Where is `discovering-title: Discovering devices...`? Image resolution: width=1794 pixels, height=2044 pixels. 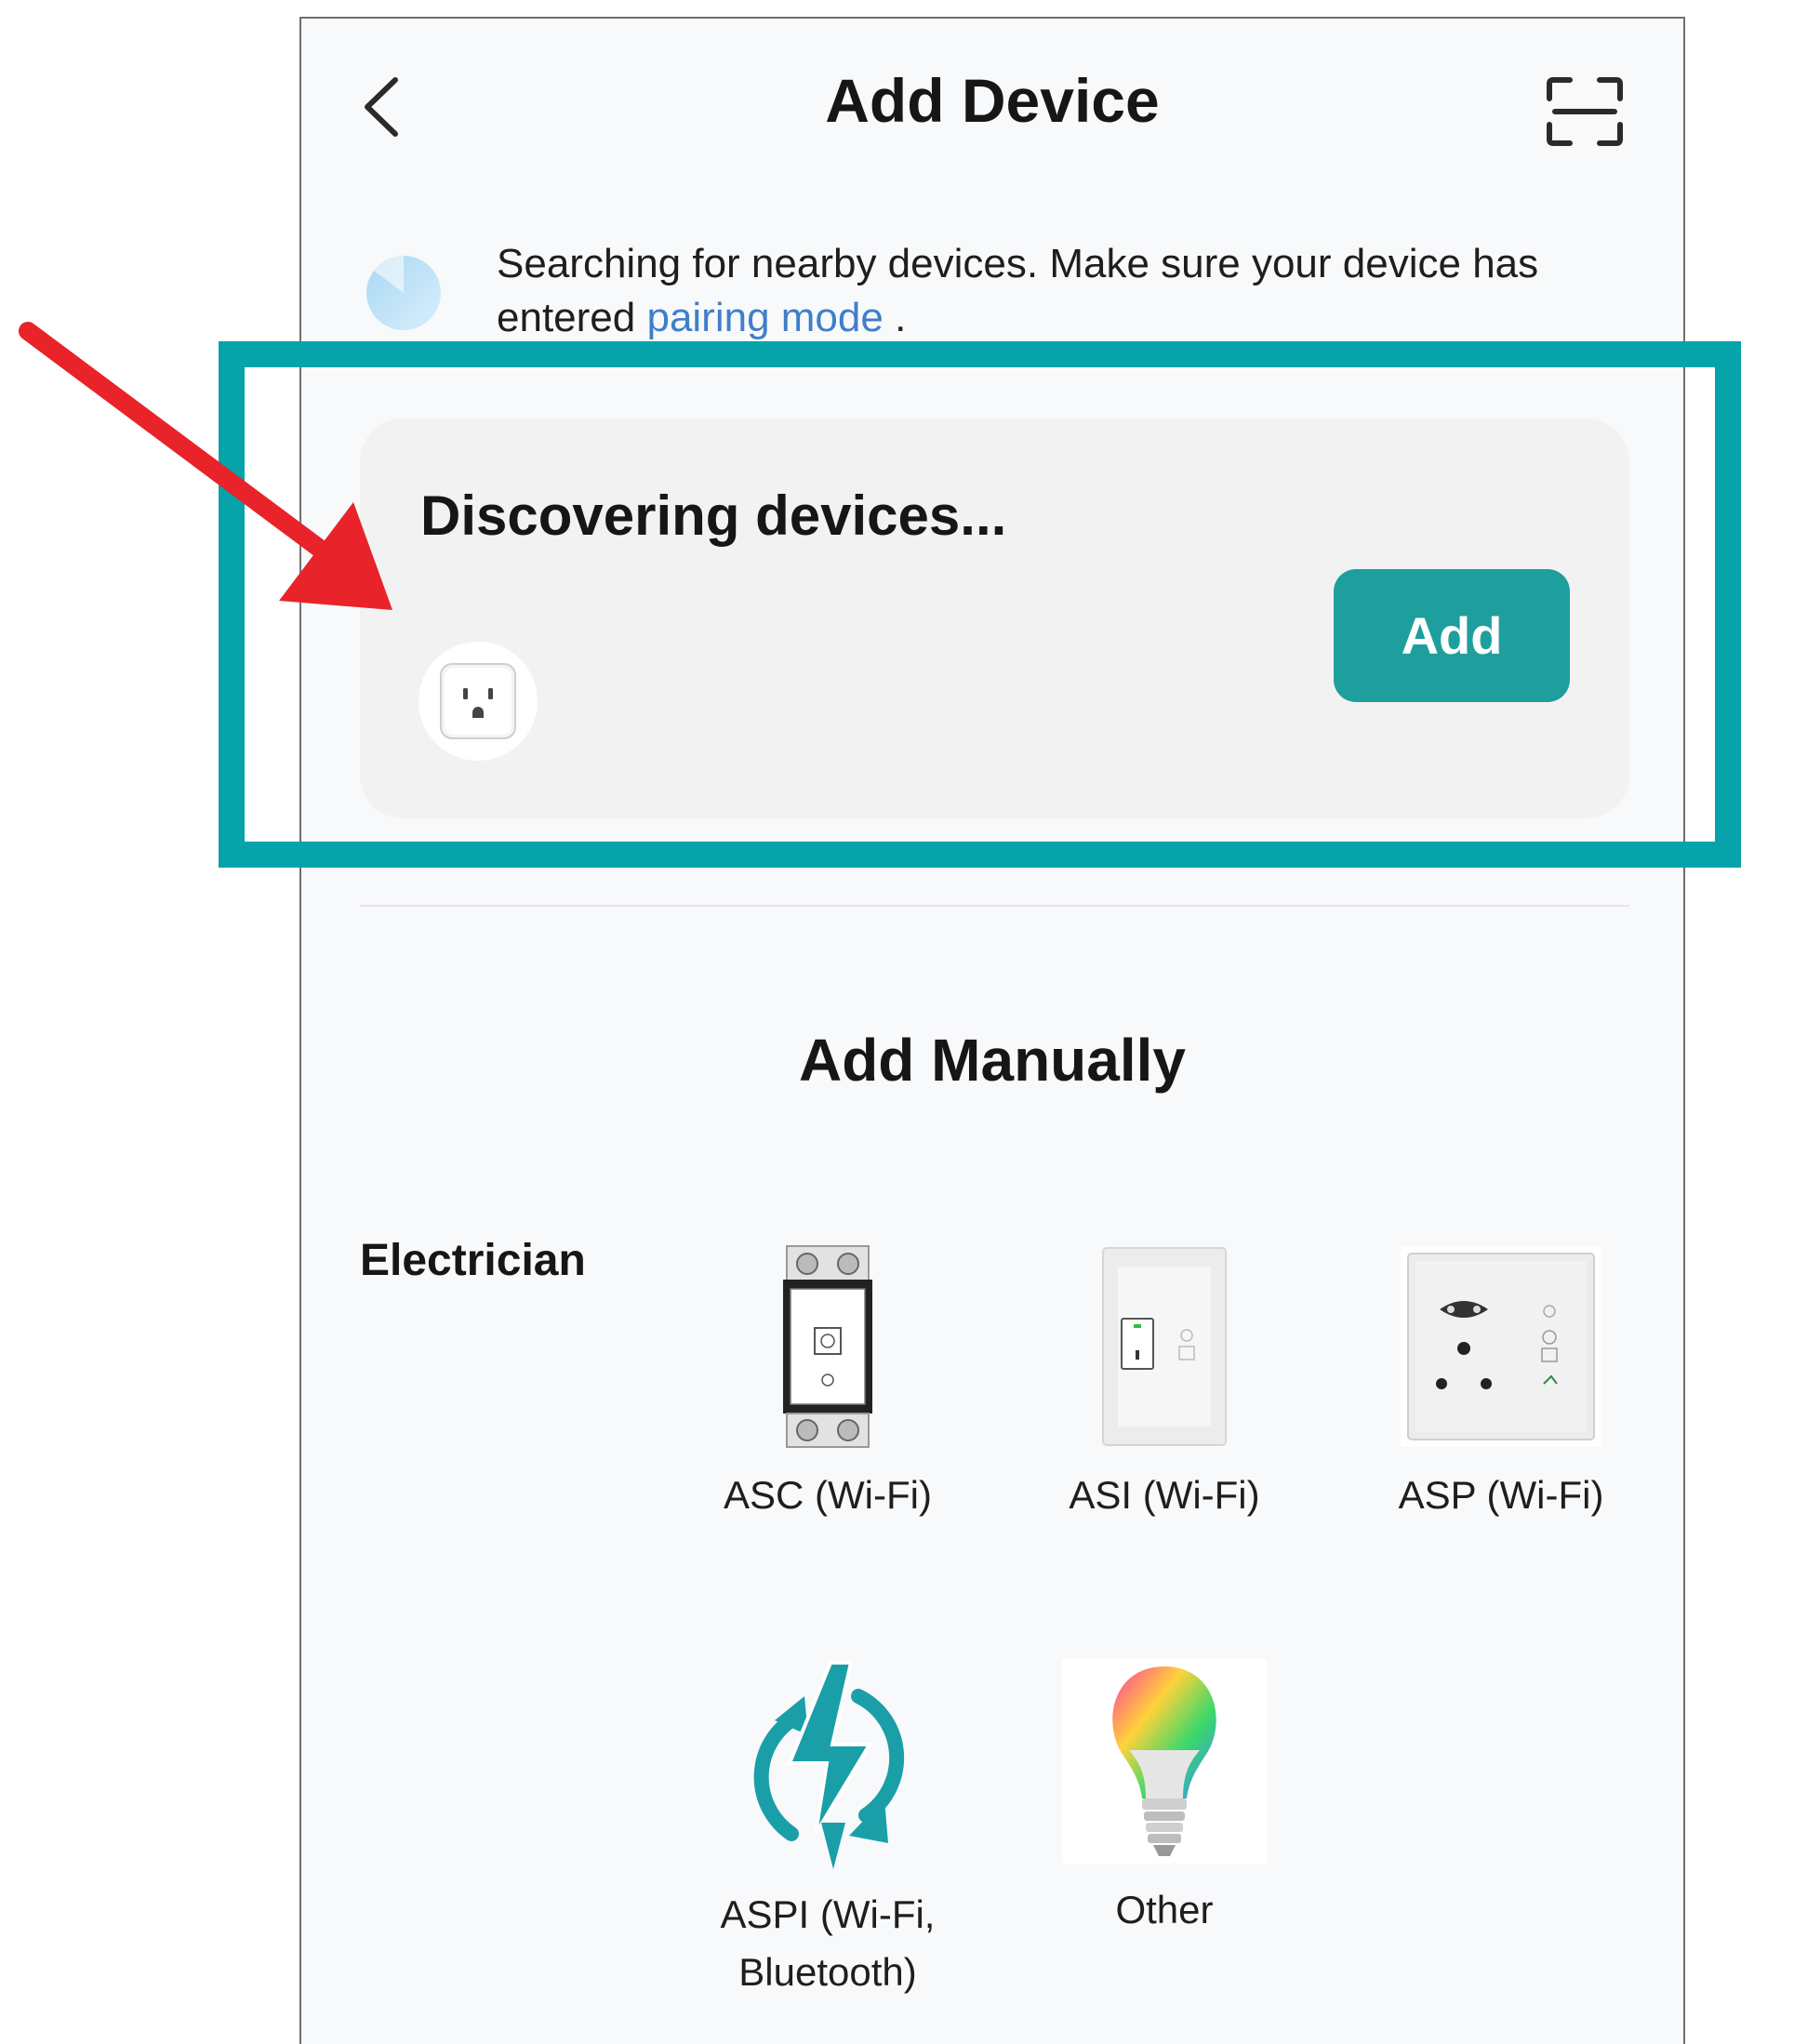 discovering-title: Discovering devices... is located at coordinates (713, 516).